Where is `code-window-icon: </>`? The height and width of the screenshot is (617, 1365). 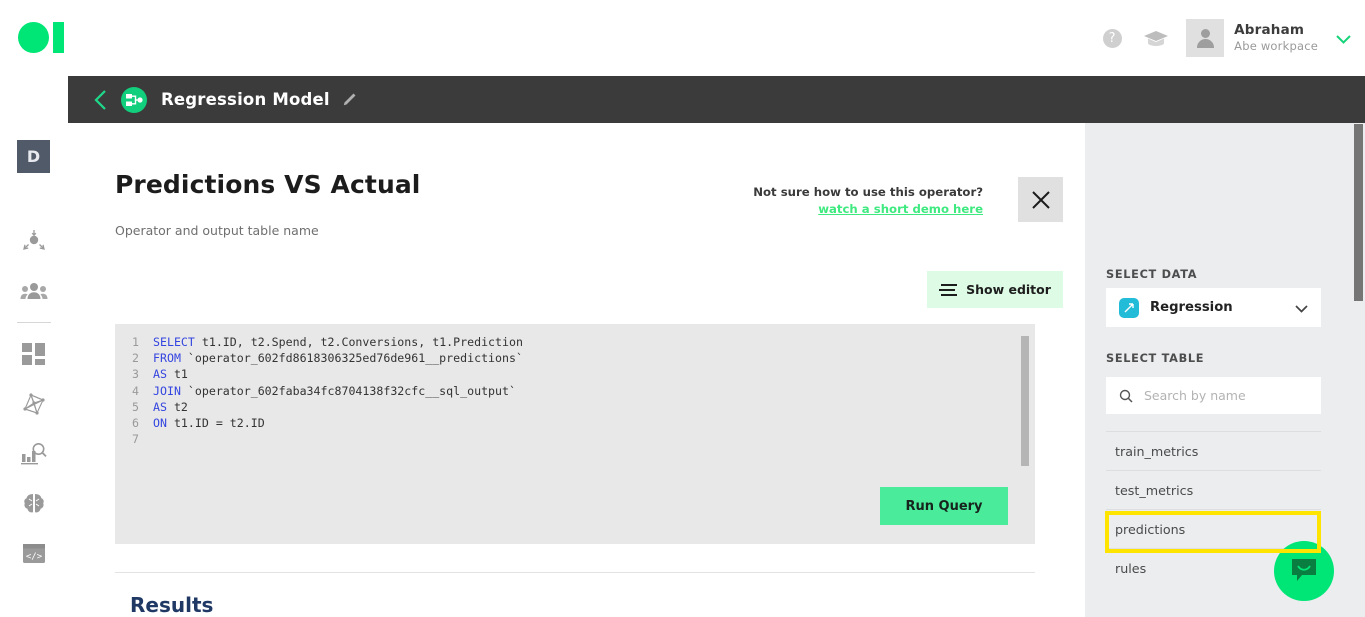
code-window-icon: </> is located at coordinates (34, 553).